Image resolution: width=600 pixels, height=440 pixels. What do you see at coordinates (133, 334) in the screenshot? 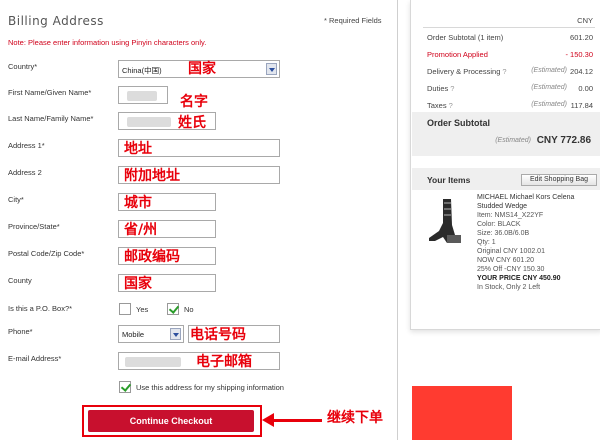
I see `phone-type-value: Mobile` at bounding box center [133, 334].